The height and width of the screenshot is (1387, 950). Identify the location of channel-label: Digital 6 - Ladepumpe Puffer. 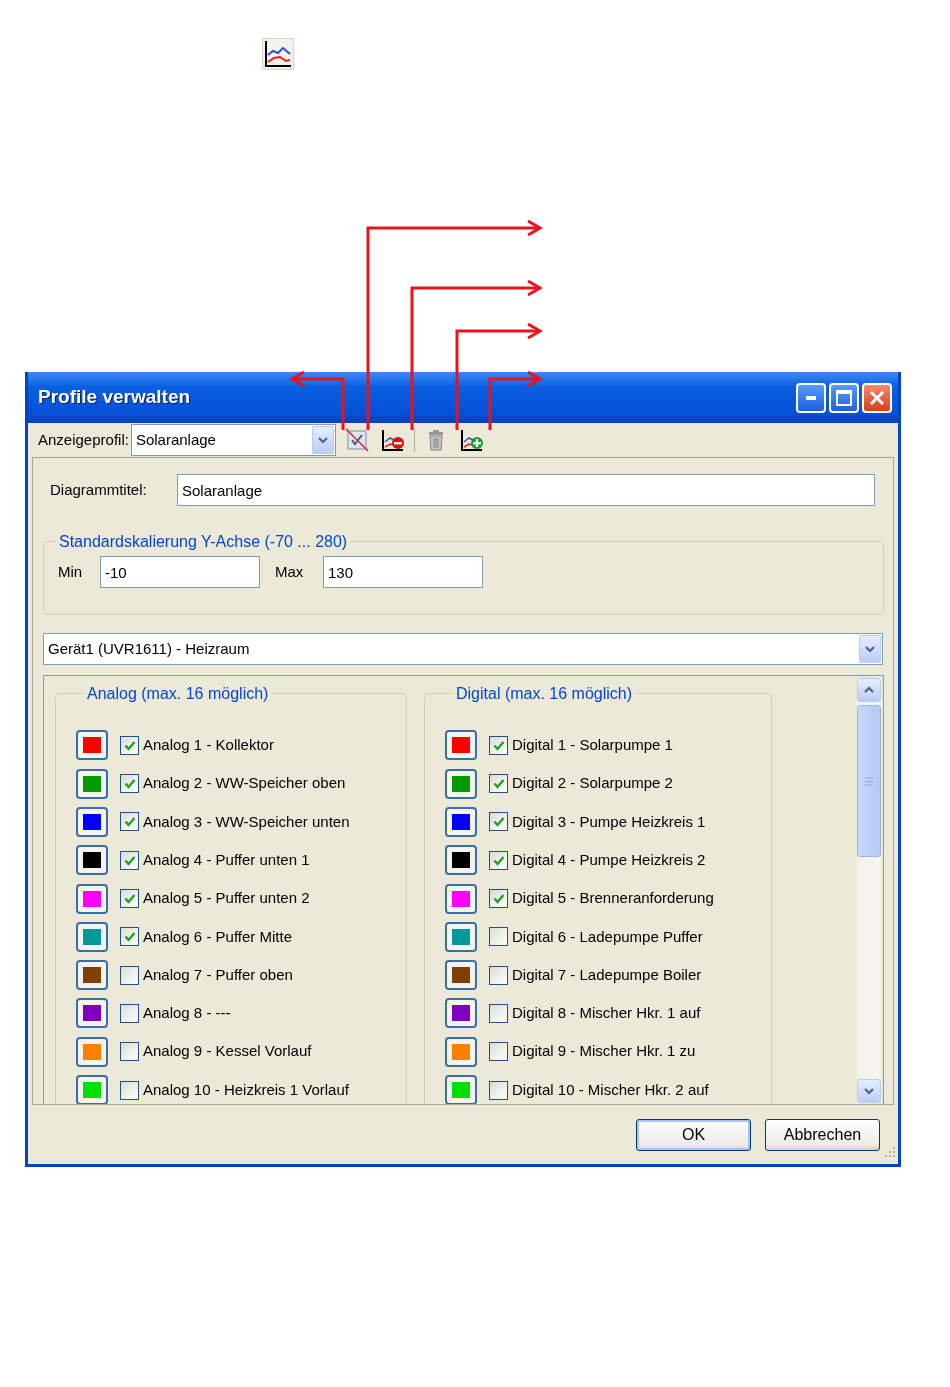
(607, 936).